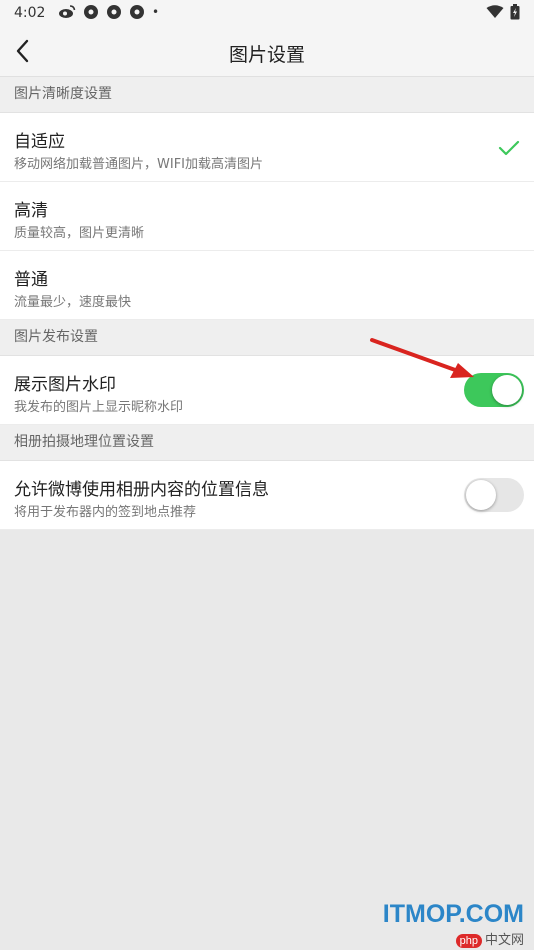  I want to click on wifi-icon, so click(495, 11).